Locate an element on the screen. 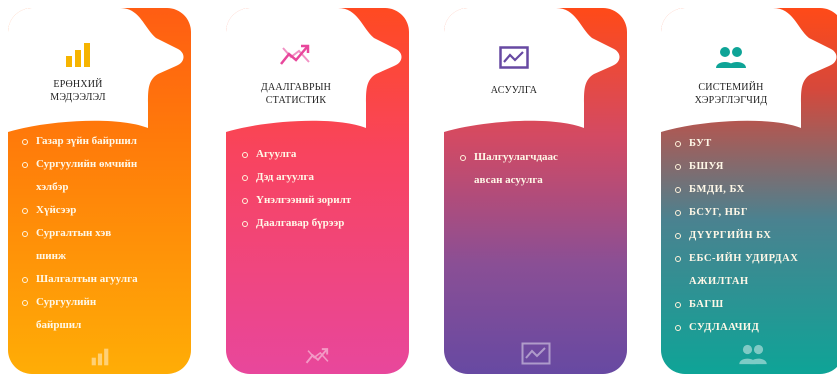 The image size is (837, 379). list-item: БУТ is located at coordinates (736, 143).